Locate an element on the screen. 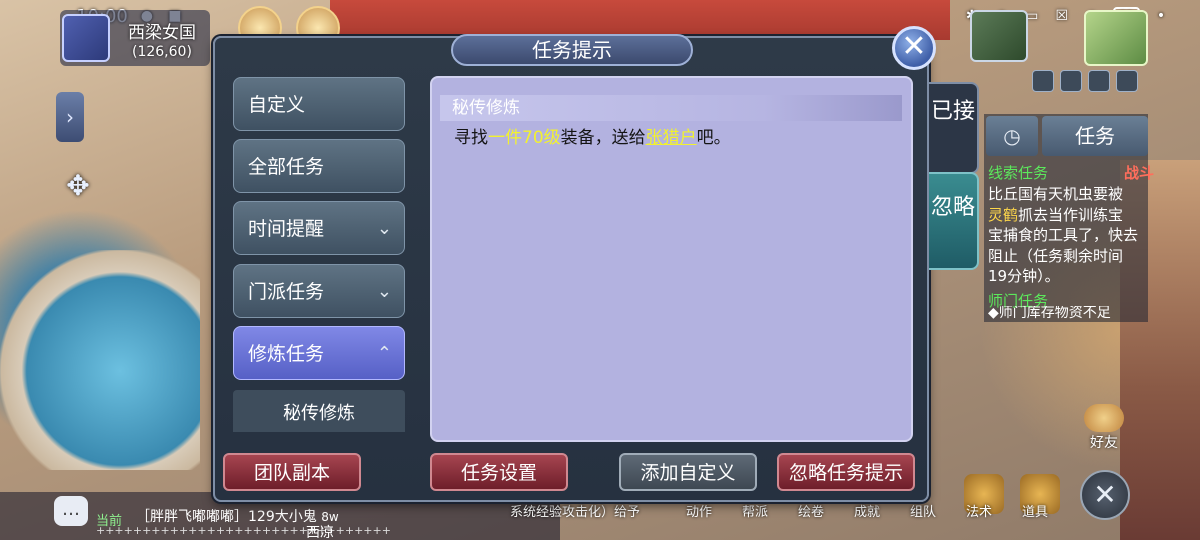 Image resolution: width=1200 pixels, height=540 pixels. tracker-quest-tag: 战斗 is located at coordinates (1139, 173).